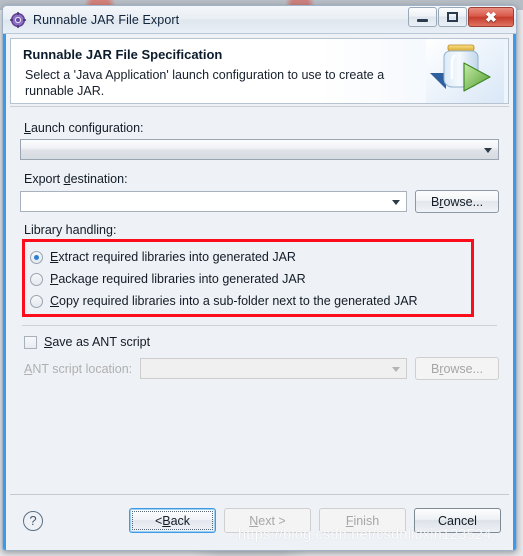  Describe the element at coordinates (27, 128) in the screenshot. I see `launch-configuration-mnemonic: L` at that location.